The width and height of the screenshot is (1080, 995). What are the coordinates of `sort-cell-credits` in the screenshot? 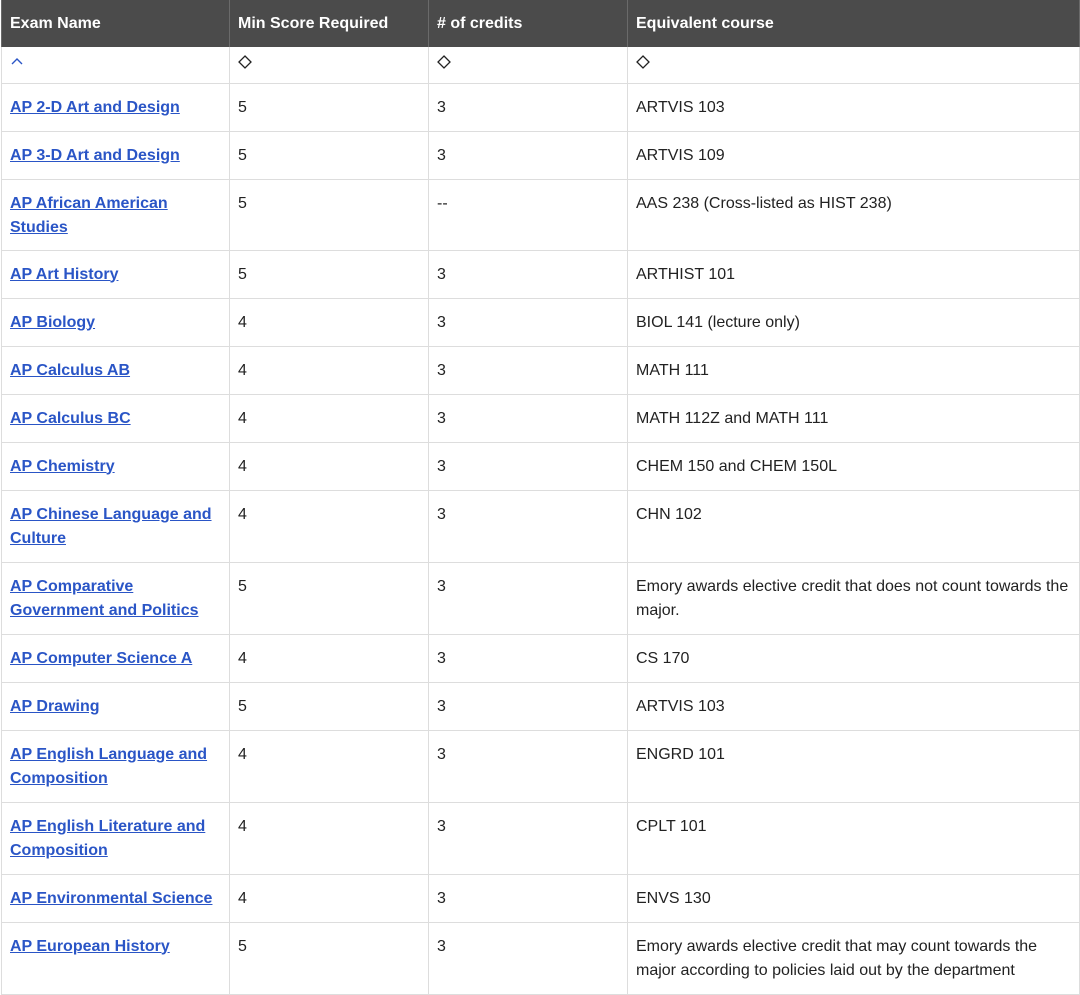 It's located at (528, 65).